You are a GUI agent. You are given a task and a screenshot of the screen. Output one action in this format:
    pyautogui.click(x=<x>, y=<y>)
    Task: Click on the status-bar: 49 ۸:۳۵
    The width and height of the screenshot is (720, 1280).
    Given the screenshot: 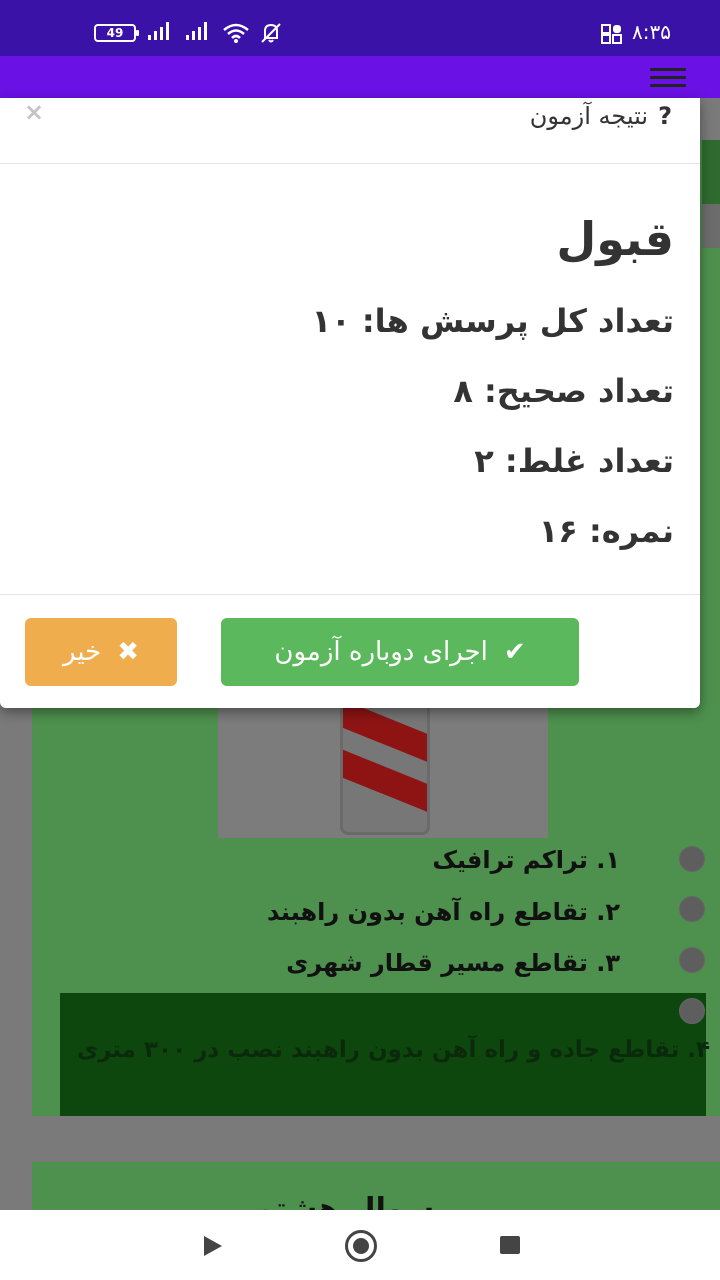 What is the action you would take?
    pyautogui.click(x=360, y=28)
    